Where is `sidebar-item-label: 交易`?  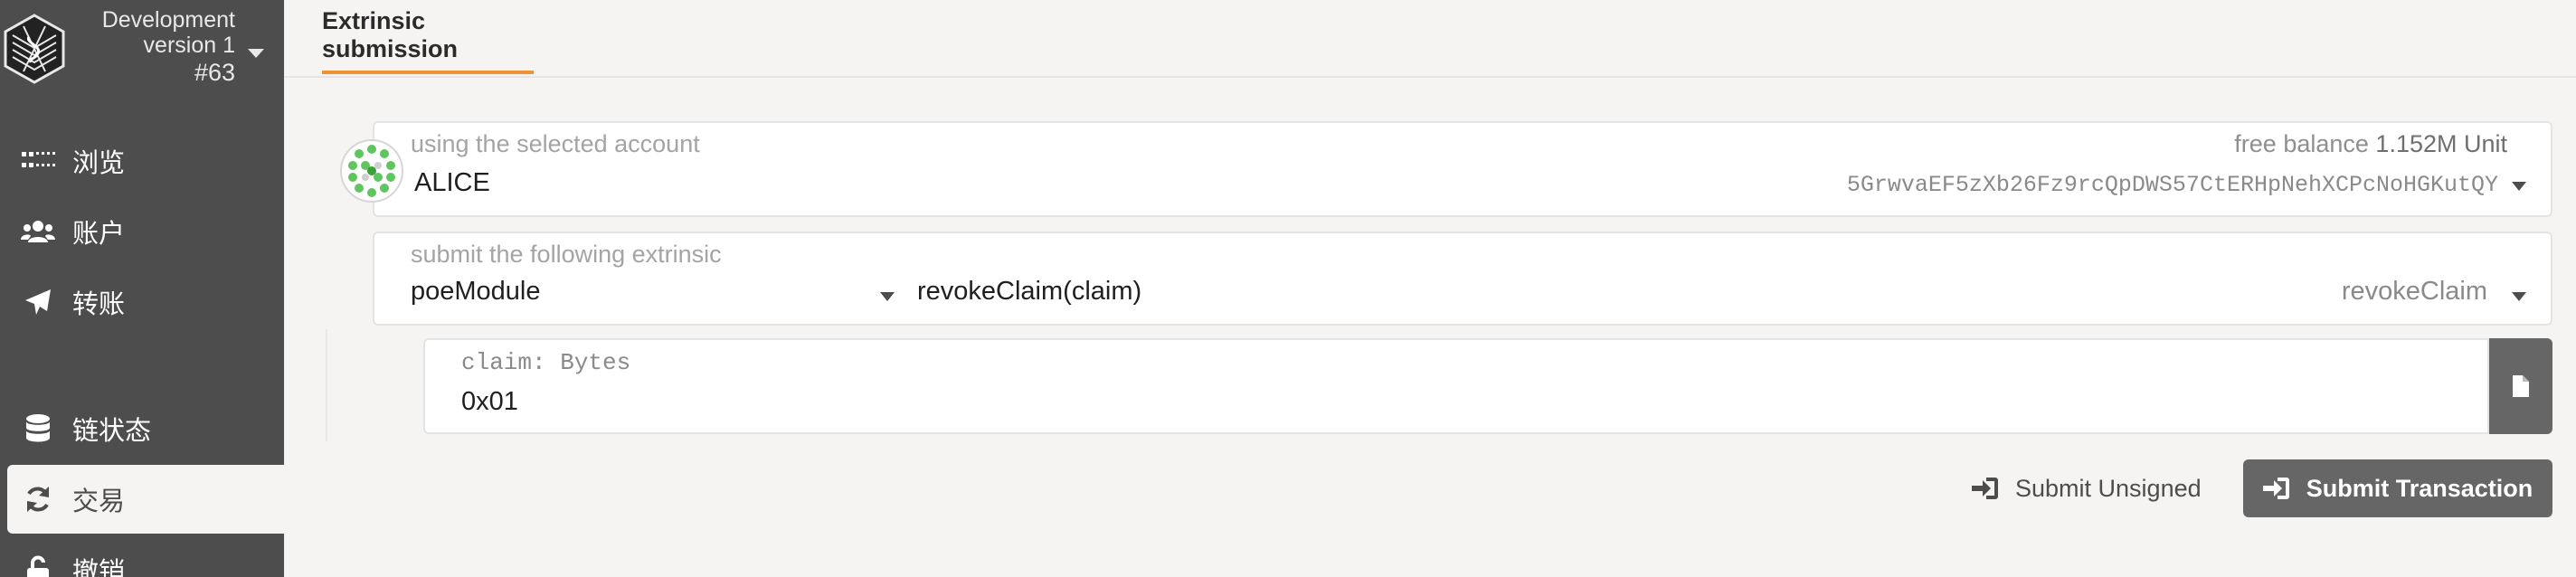
sidebar-item-label: 交易 is located at coordinates (99, 501).